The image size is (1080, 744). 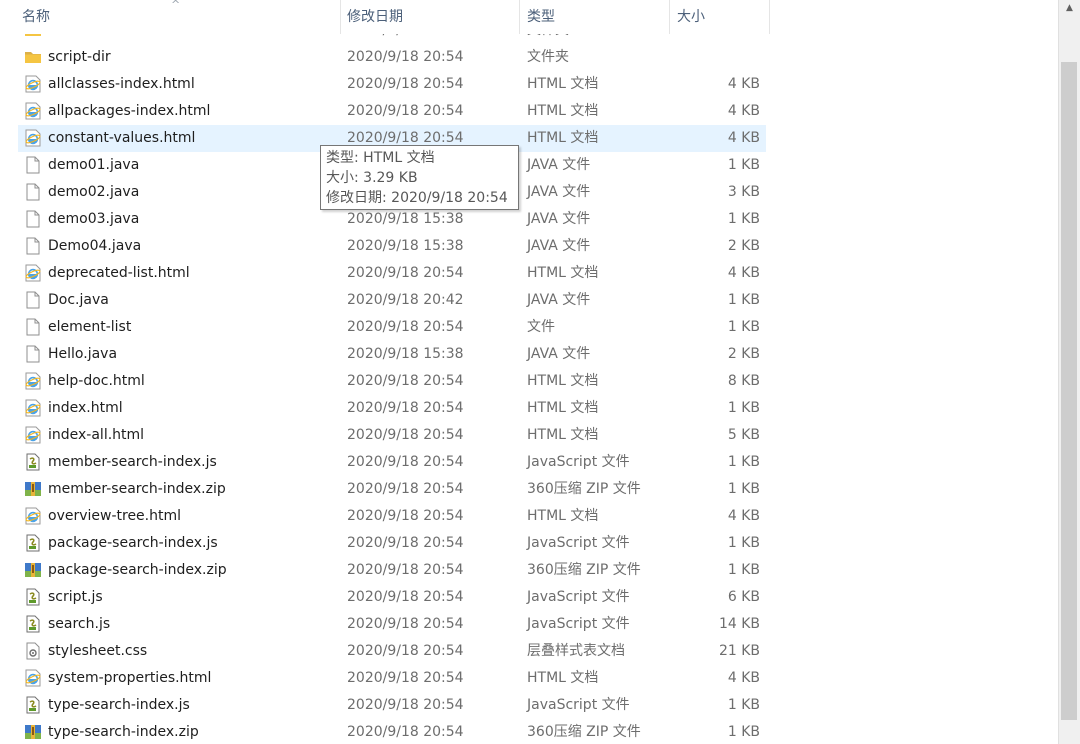 What do you see at coordinates (596, 17) in the screenshot?
I see `column-type-header: 类型` at bounding box center [596, 17].